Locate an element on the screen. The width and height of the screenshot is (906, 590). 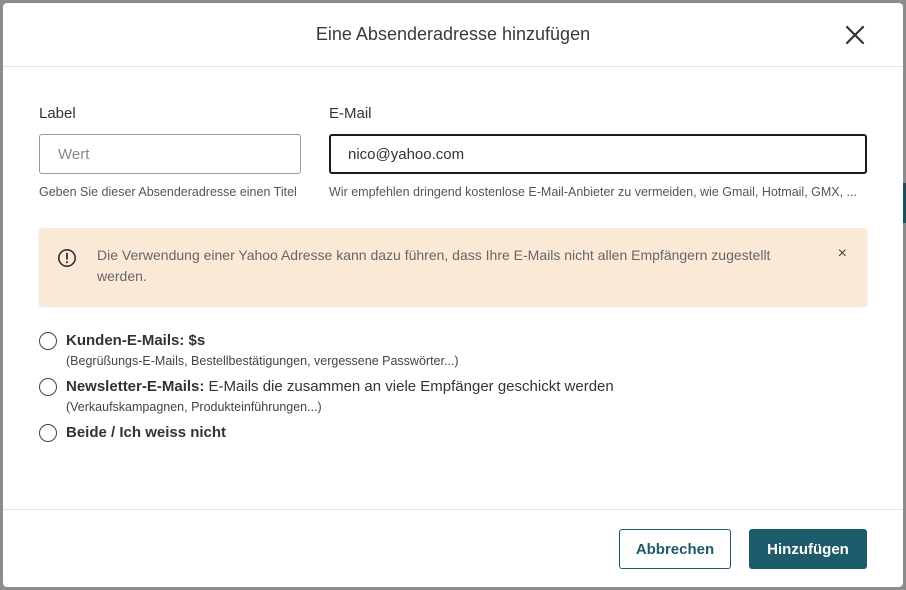
dialog-header: Eine Absenderadresse hinzufügen is located at coordinates (453, 35).